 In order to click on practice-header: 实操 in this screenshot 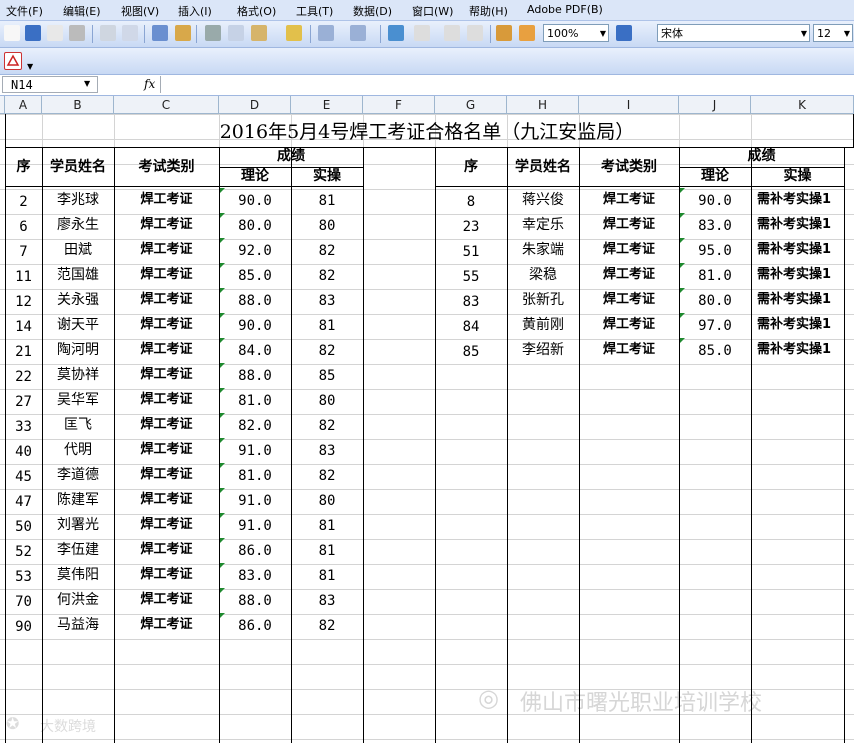, I will do `click(797, 176)`.